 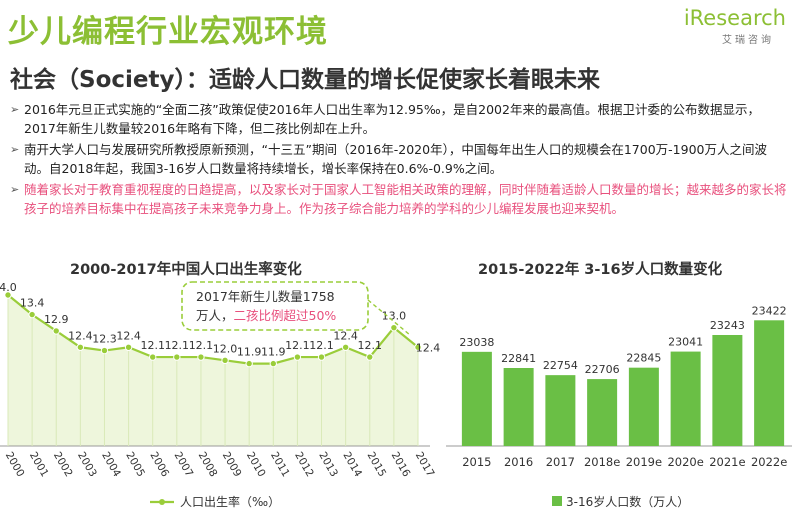 What do you see at coordinates (352, 464) in the screenshot?
I see `x-tick-label: 2014` at bounding box center [352, 464].